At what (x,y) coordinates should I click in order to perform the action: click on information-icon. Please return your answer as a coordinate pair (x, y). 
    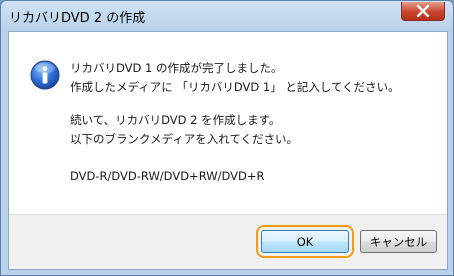
    Looking at the image, I should click on (45, 75).